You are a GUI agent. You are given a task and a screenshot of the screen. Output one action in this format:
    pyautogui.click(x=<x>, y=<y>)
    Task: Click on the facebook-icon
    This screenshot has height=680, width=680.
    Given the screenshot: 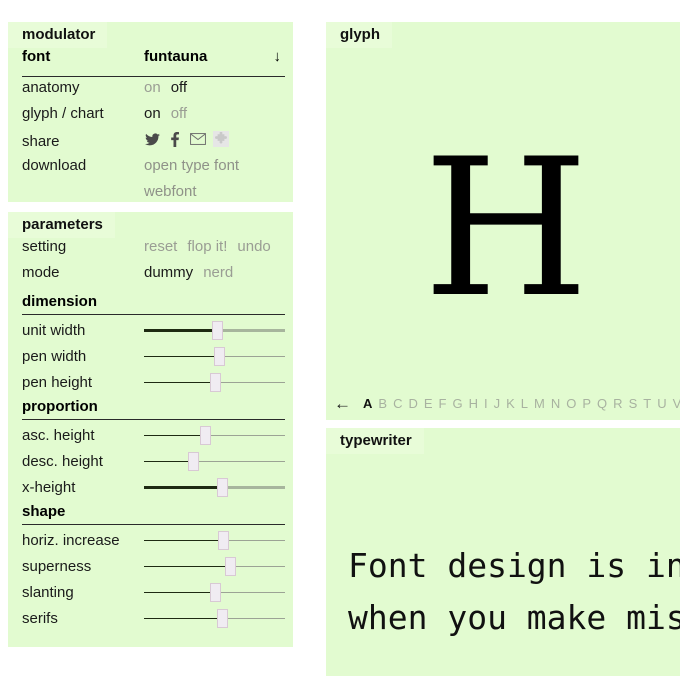 What is the action you would take?
    pyautogui.click(x=175, y=139)
    